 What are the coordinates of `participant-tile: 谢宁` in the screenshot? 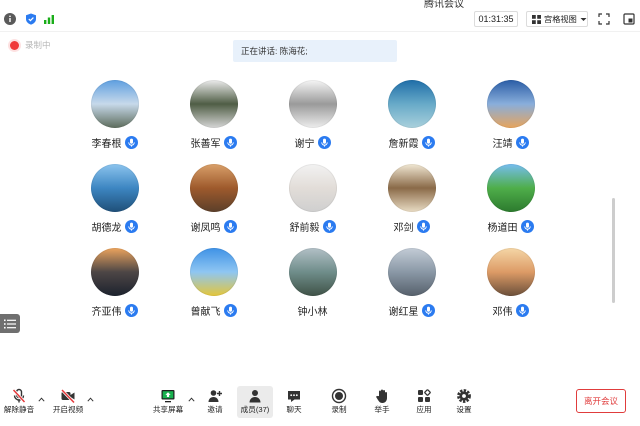 It's located at (312, 122).